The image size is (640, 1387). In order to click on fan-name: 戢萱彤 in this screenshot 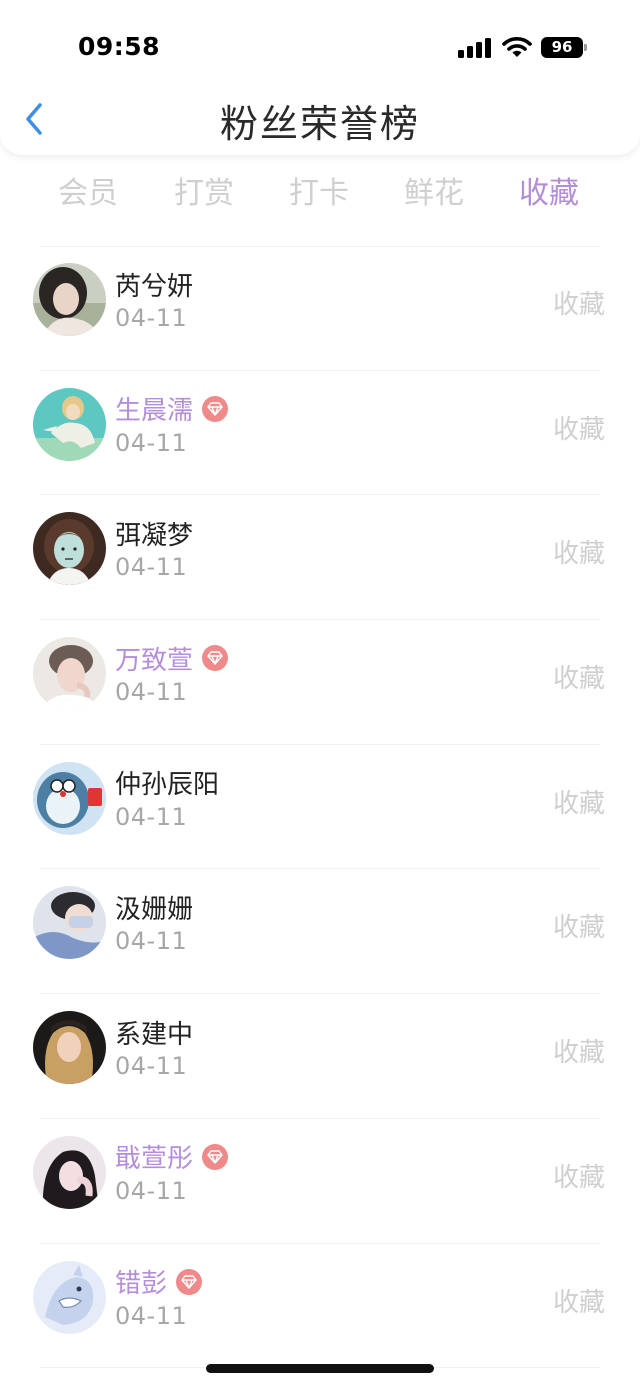, I will do `click(154, 1159)`.